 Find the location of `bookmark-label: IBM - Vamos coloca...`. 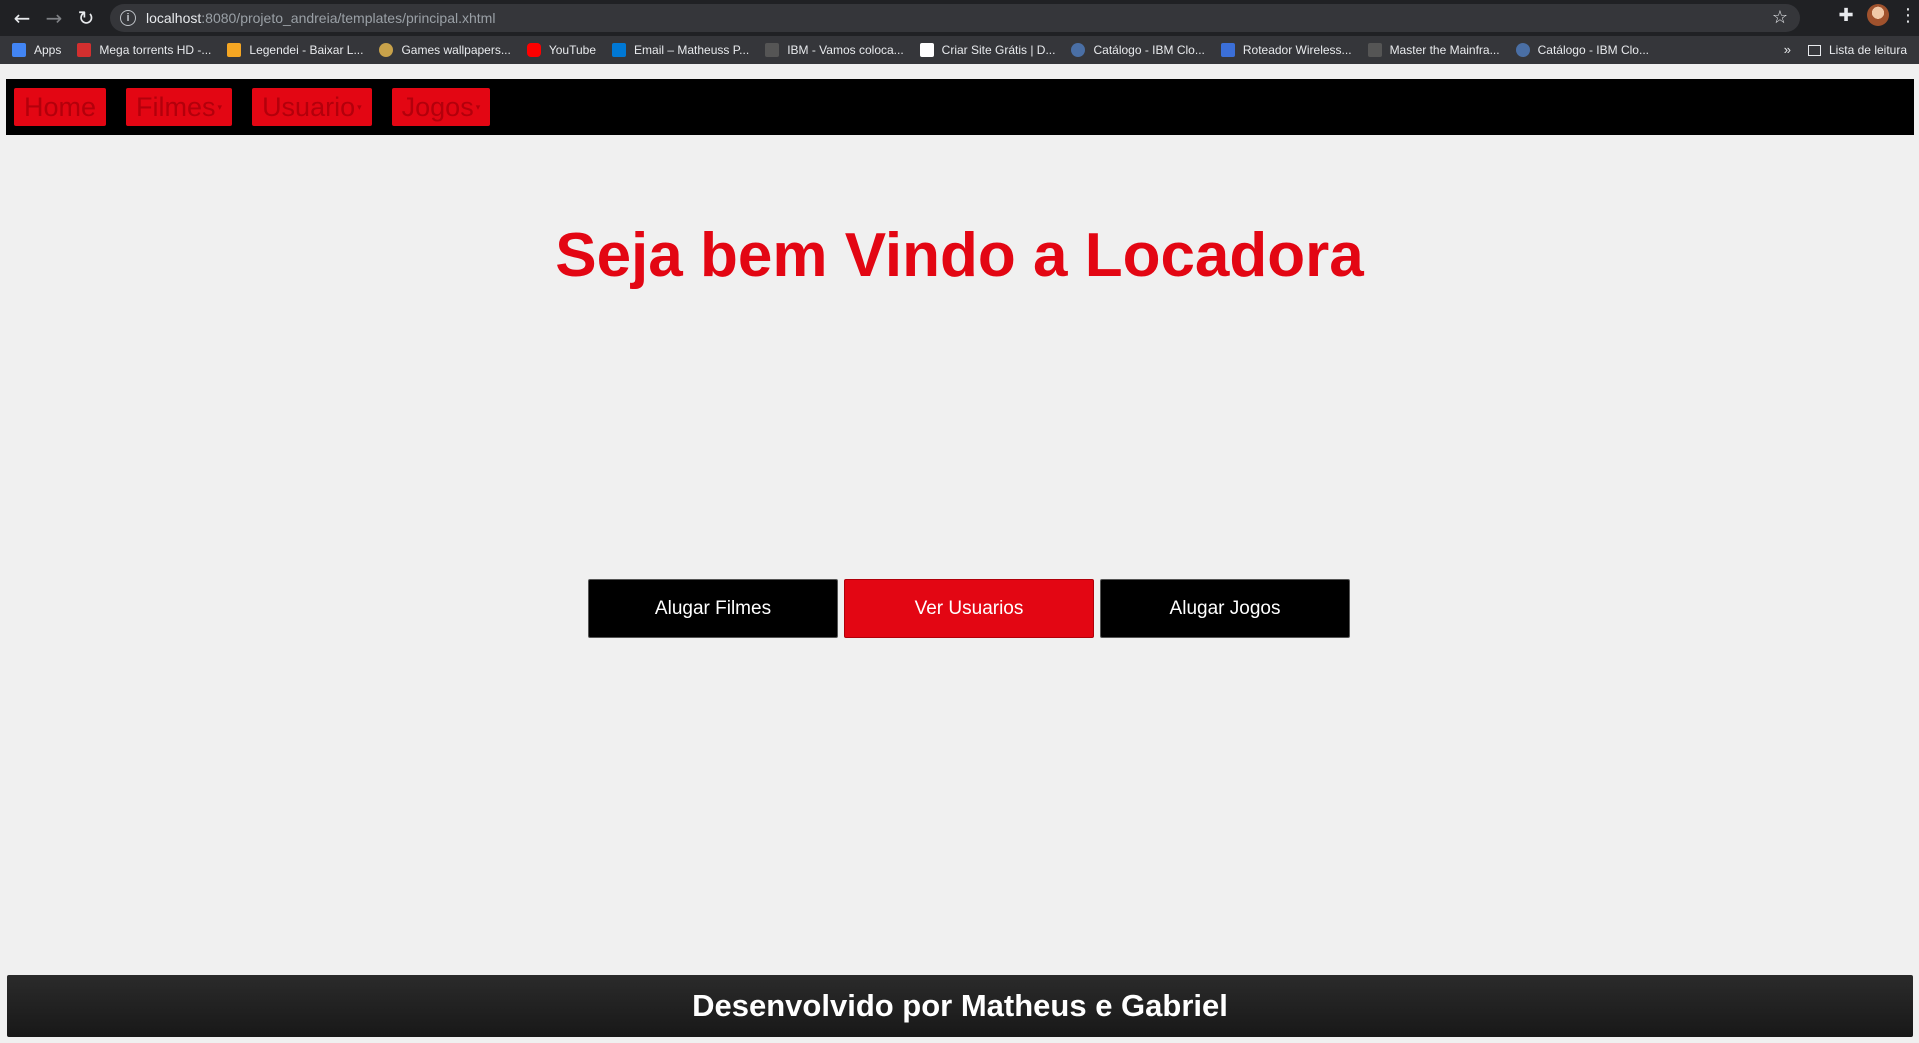

bookmark-label: IBM - Vamos coloca... is located at coordinates (845, 50).